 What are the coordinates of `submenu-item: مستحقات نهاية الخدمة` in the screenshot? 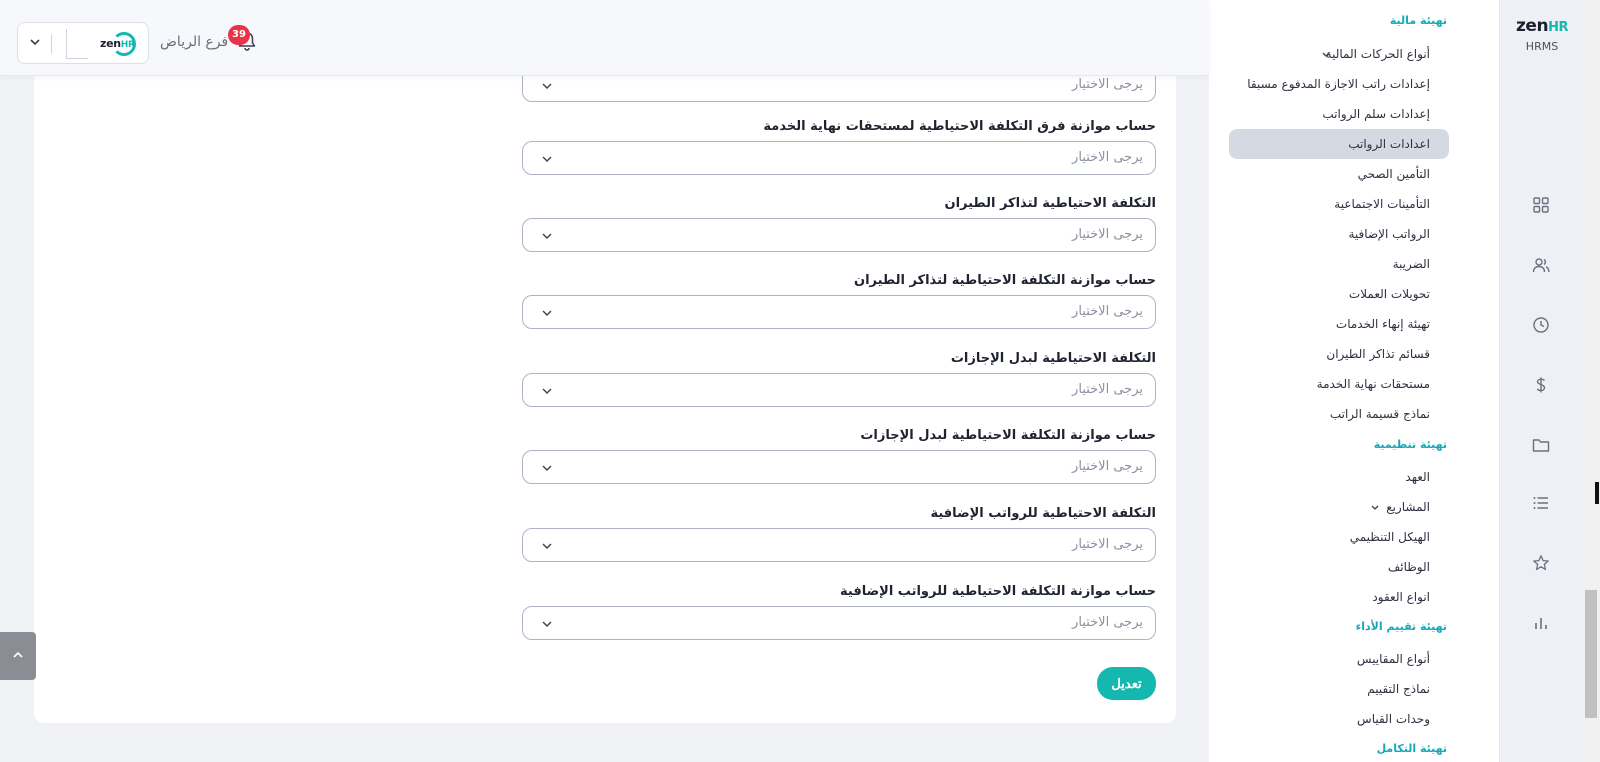 It's located at (1373, 384).